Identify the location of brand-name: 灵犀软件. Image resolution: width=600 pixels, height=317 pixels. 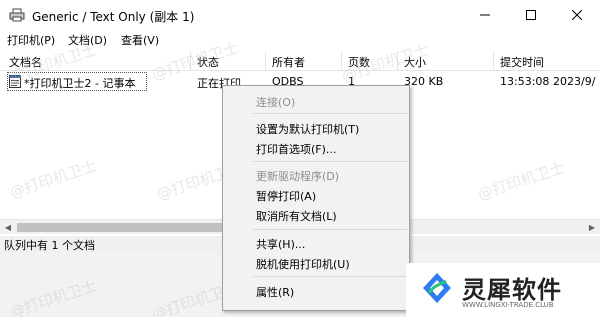
(512, 290).